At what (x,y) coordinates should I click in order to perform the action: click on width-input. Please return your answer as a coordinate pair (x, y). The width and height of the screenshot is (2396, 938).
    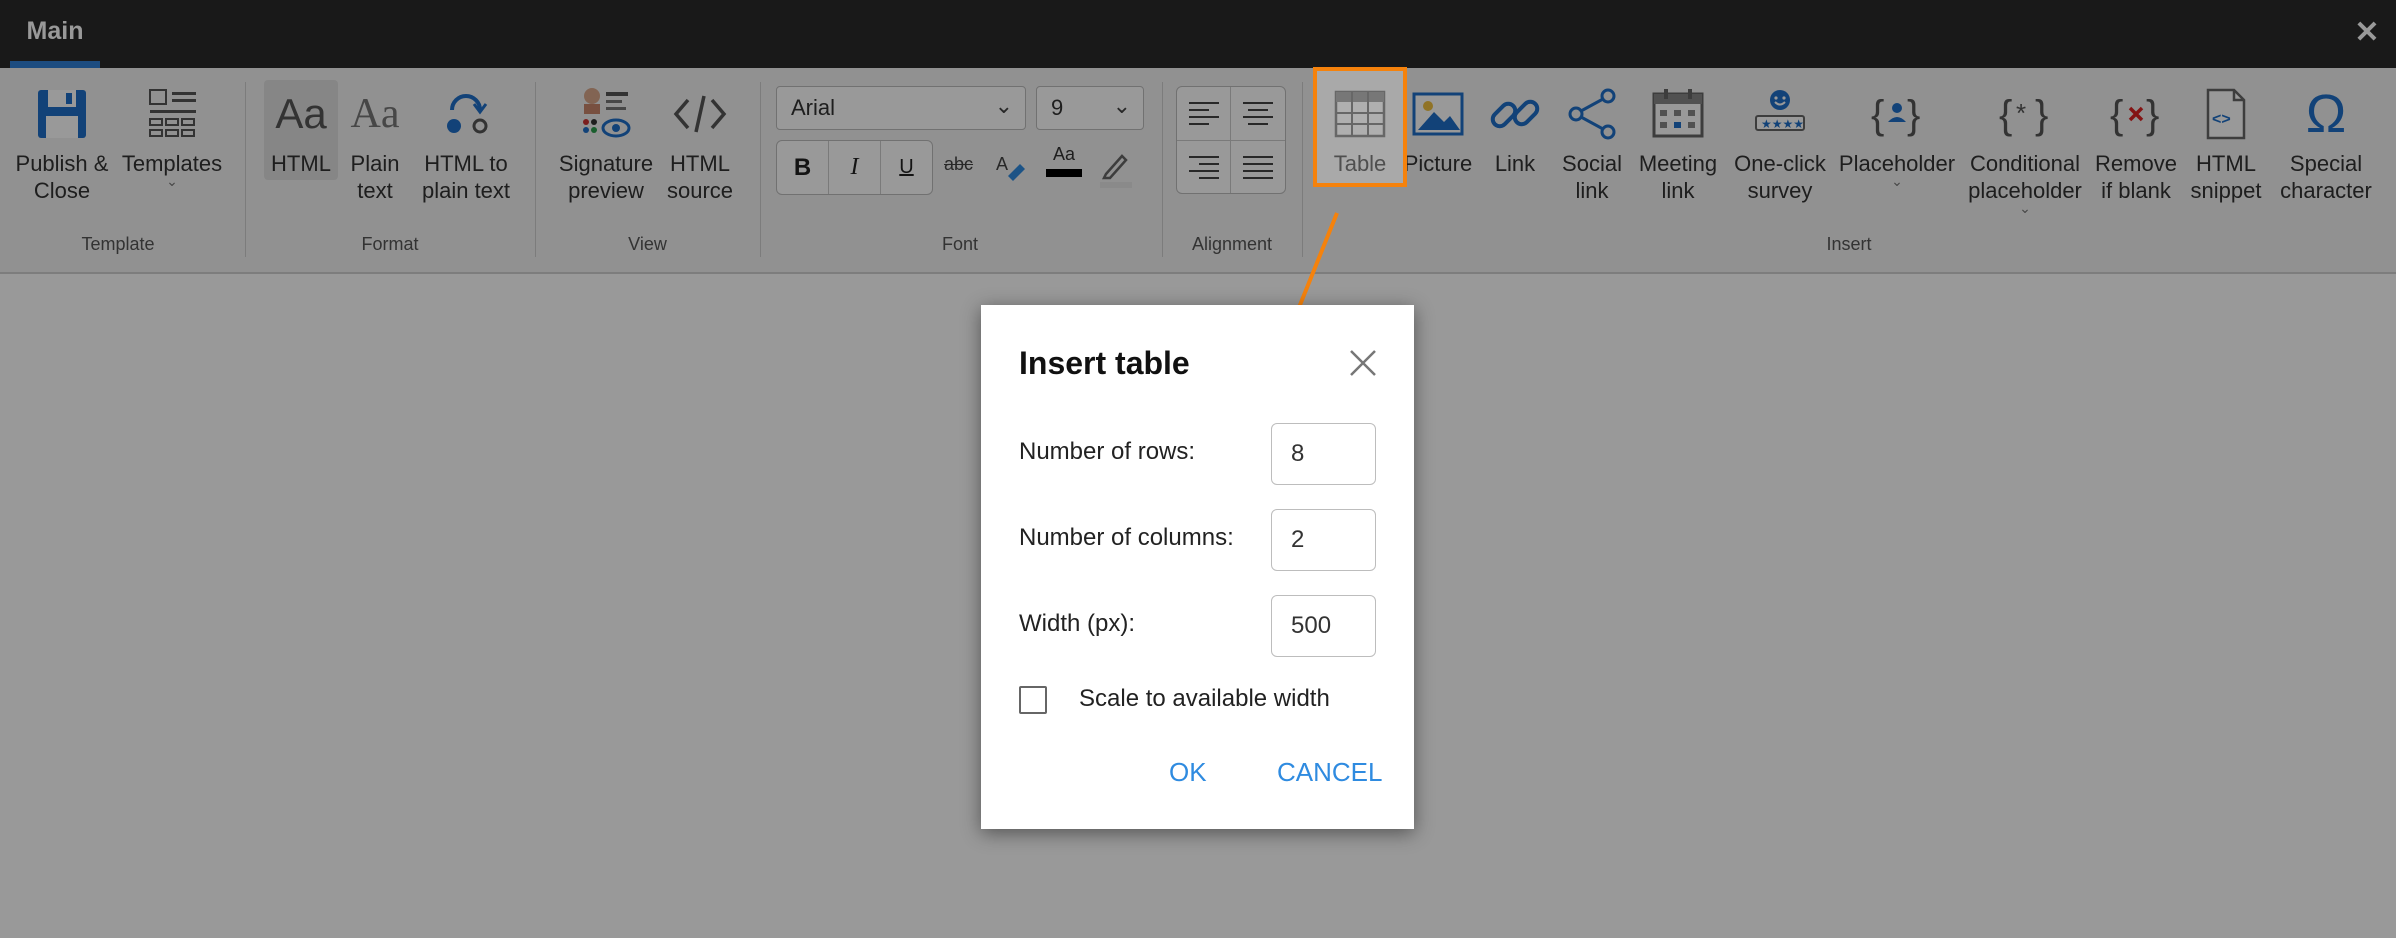
    Looking at the image, I should click on (1323, 626).